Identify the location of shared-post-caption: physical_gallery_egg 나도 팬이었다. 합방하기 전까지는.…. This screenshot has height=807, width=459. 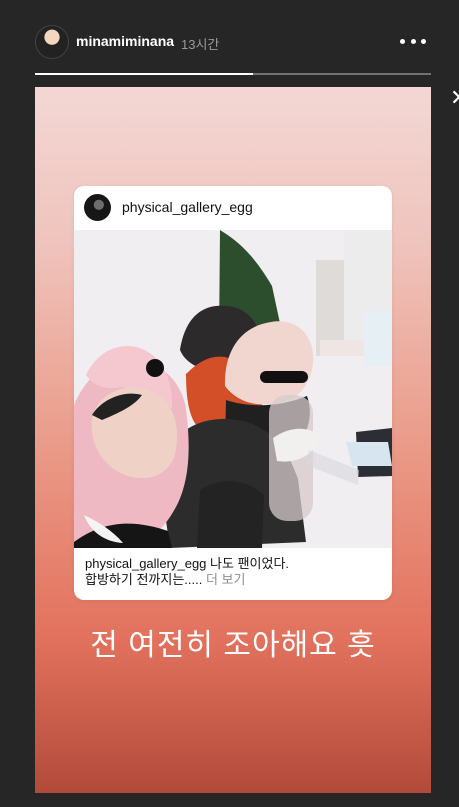
(235, 572).